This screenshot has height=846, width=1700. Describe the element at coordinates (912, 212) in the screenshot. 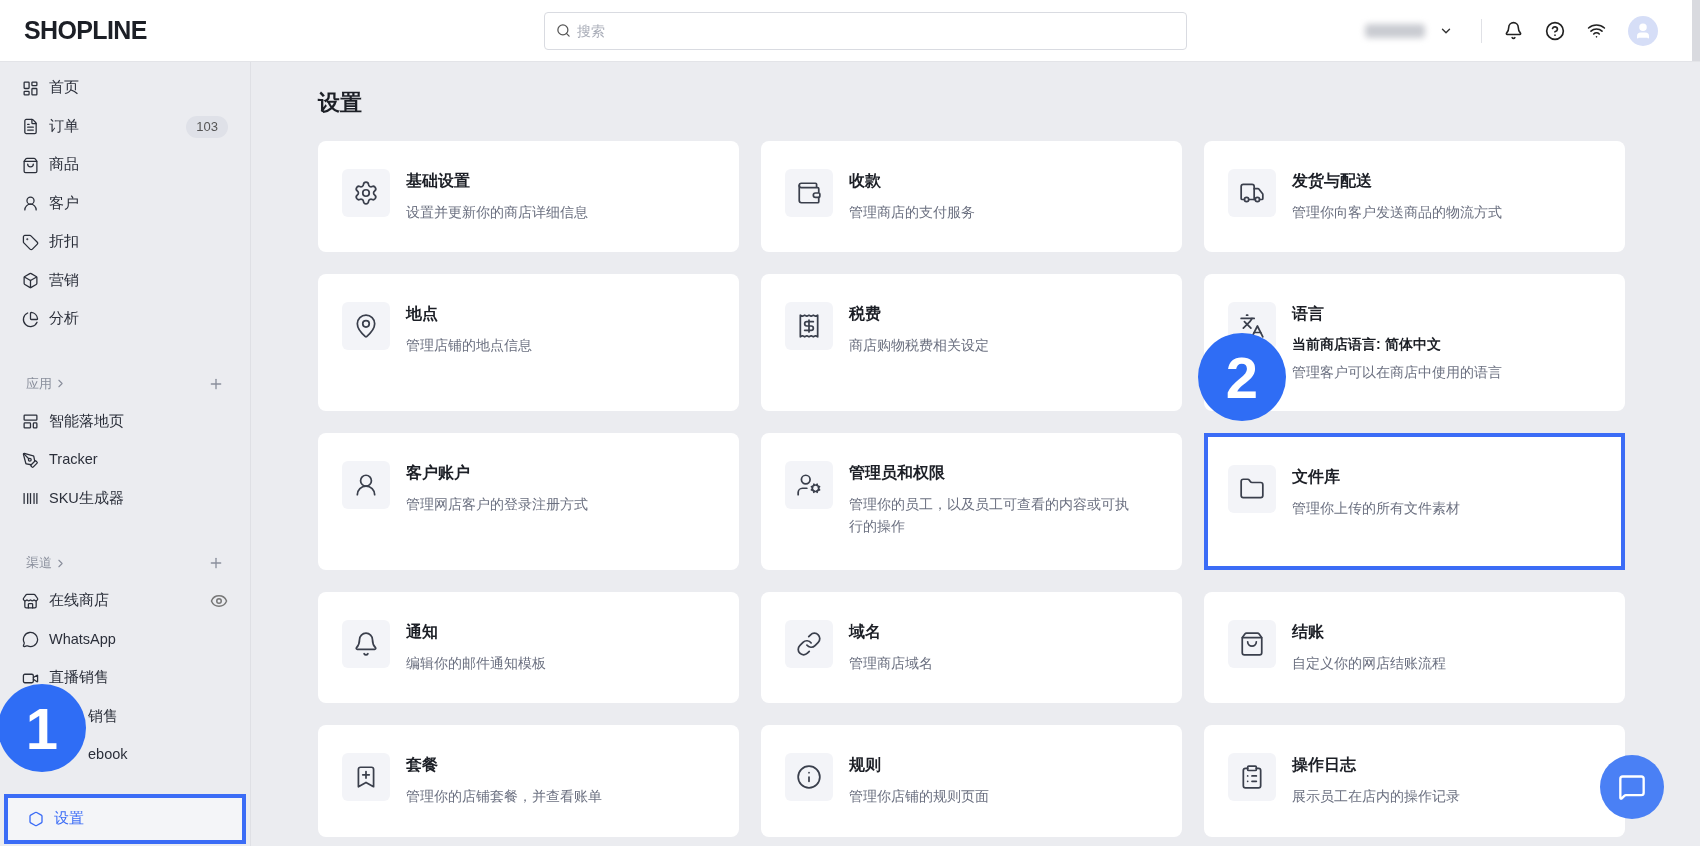

I see `card-description: 管理商店的支付服务` at that location.